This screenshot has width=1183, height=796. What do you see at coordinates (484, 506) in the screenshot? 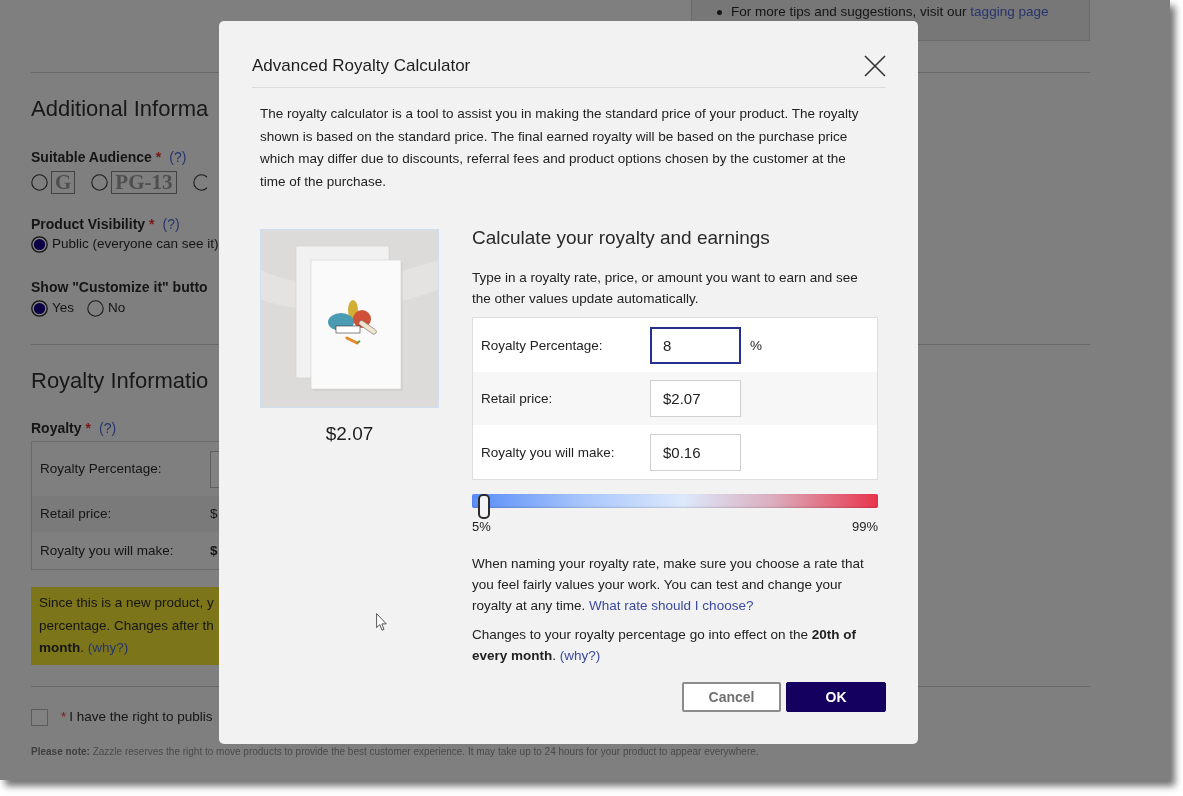
I see `slider-thumb` at bounding box center [484, 506].